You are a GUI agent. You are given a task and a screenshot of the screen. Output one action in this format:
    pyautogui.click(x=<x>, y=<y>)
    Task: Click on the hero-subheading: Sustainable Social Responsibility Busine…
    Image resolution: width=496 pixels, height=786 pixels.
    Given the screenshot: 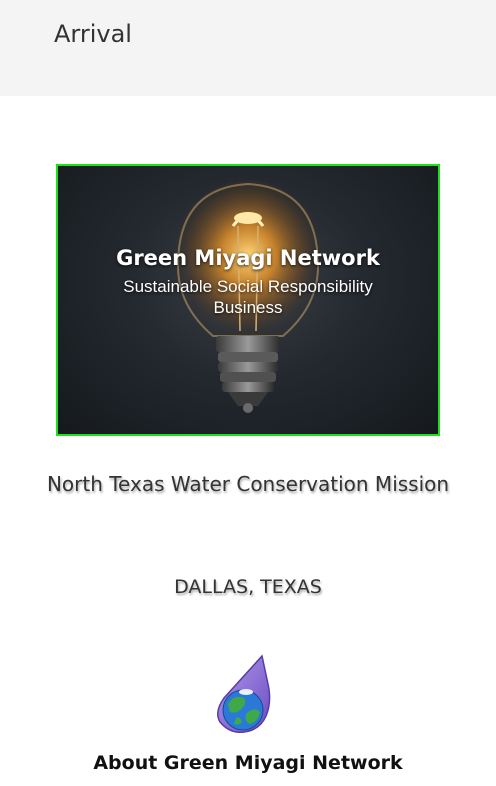 What is the action you would take?
    pyautogui.click(x=248, y=297)
    